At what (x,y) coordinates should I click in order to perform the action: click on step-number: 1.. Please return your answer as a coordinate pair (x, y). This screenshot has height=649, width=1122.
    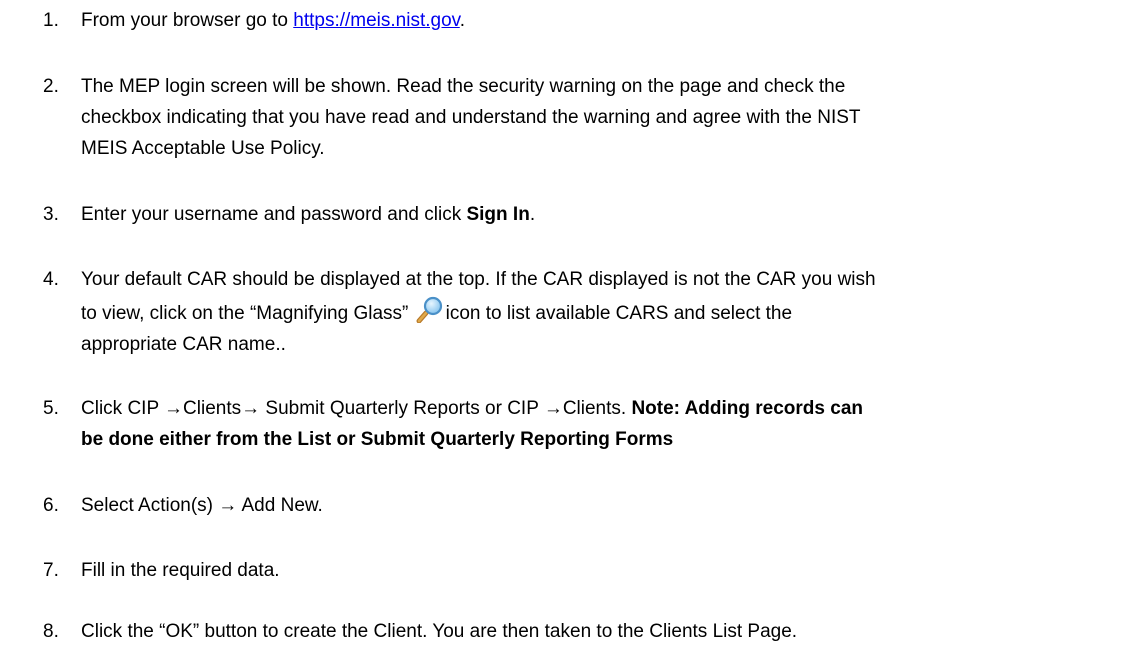
    Looking at the image, I should click on (51, 20).